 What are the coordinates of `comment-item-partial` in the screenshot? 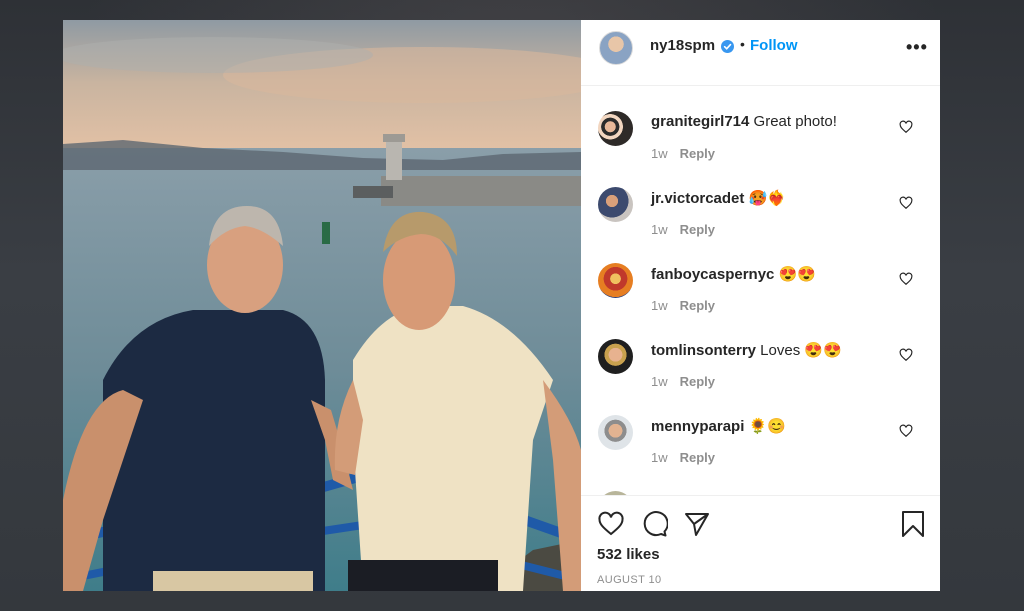 It's located at (760, 481).